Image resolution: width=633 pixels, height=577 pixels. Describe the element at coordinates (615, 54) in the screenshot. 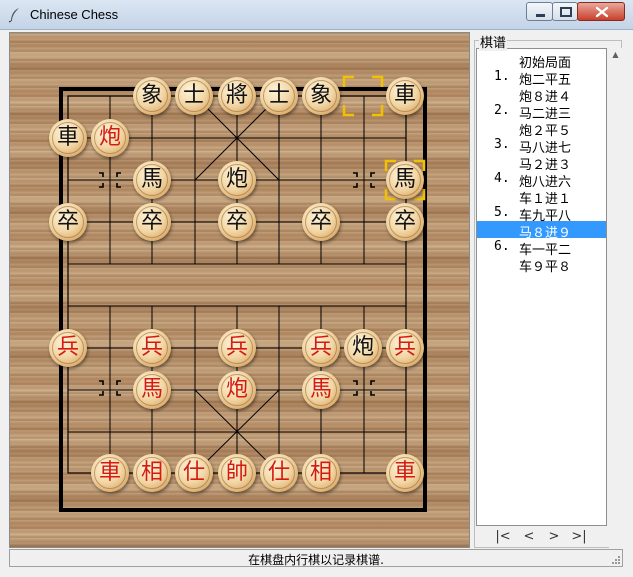

I see `scroll-up-icon: ▲` at that location.